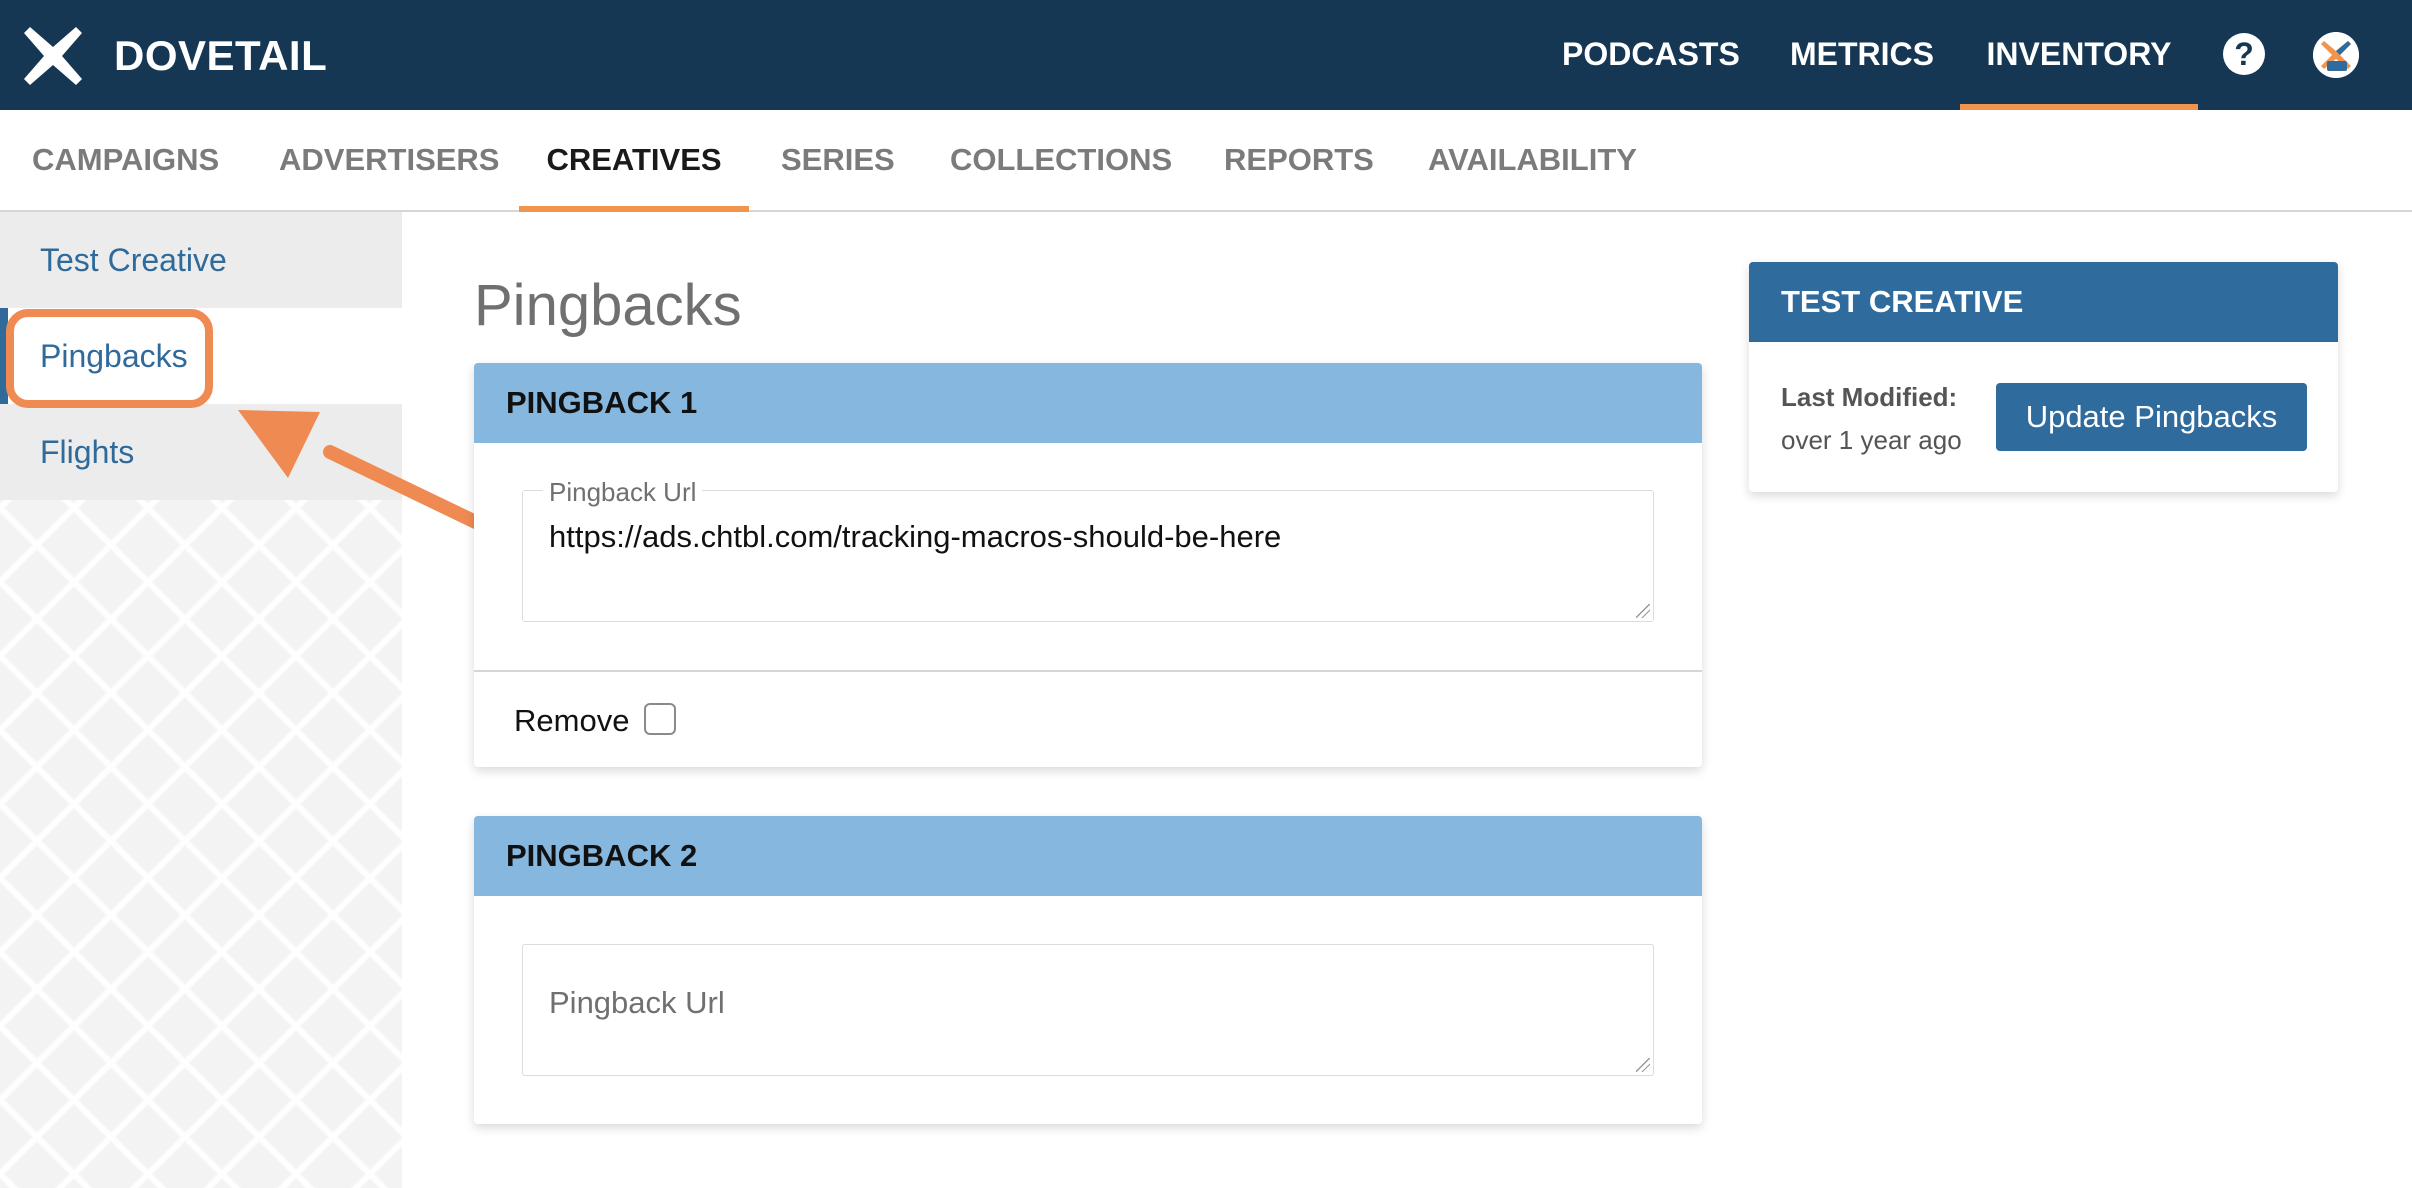 This screenshot has width=2412, height=1188. Describe the element at coordinates (2043, 302) in the screenshot. I see `panel-title: TEST CREATIVE` at that location.